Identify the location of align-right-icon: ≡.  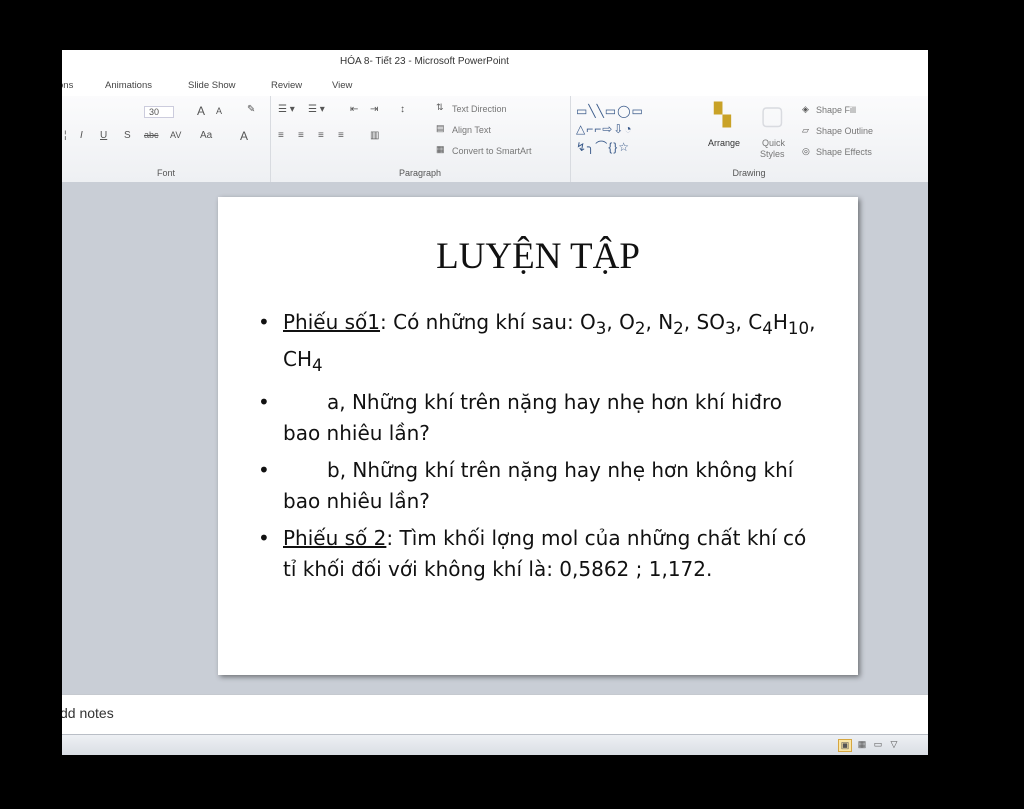
(321, 135).